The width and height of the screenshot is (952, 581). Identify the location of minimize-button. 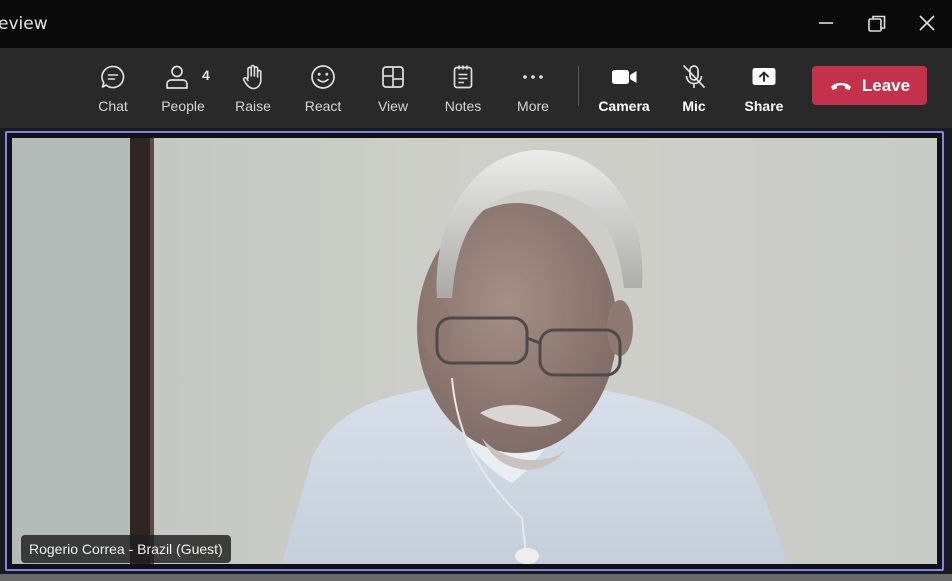
(826, 24).